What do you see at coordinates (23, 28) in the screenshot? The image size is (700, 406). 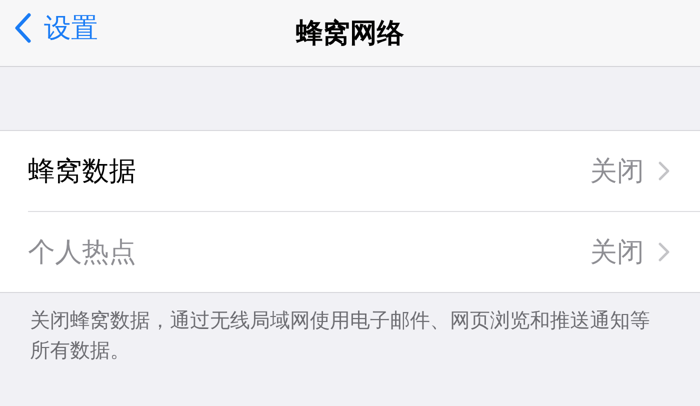 I see `back-chevron-icon` at bounding box center [23, 28].